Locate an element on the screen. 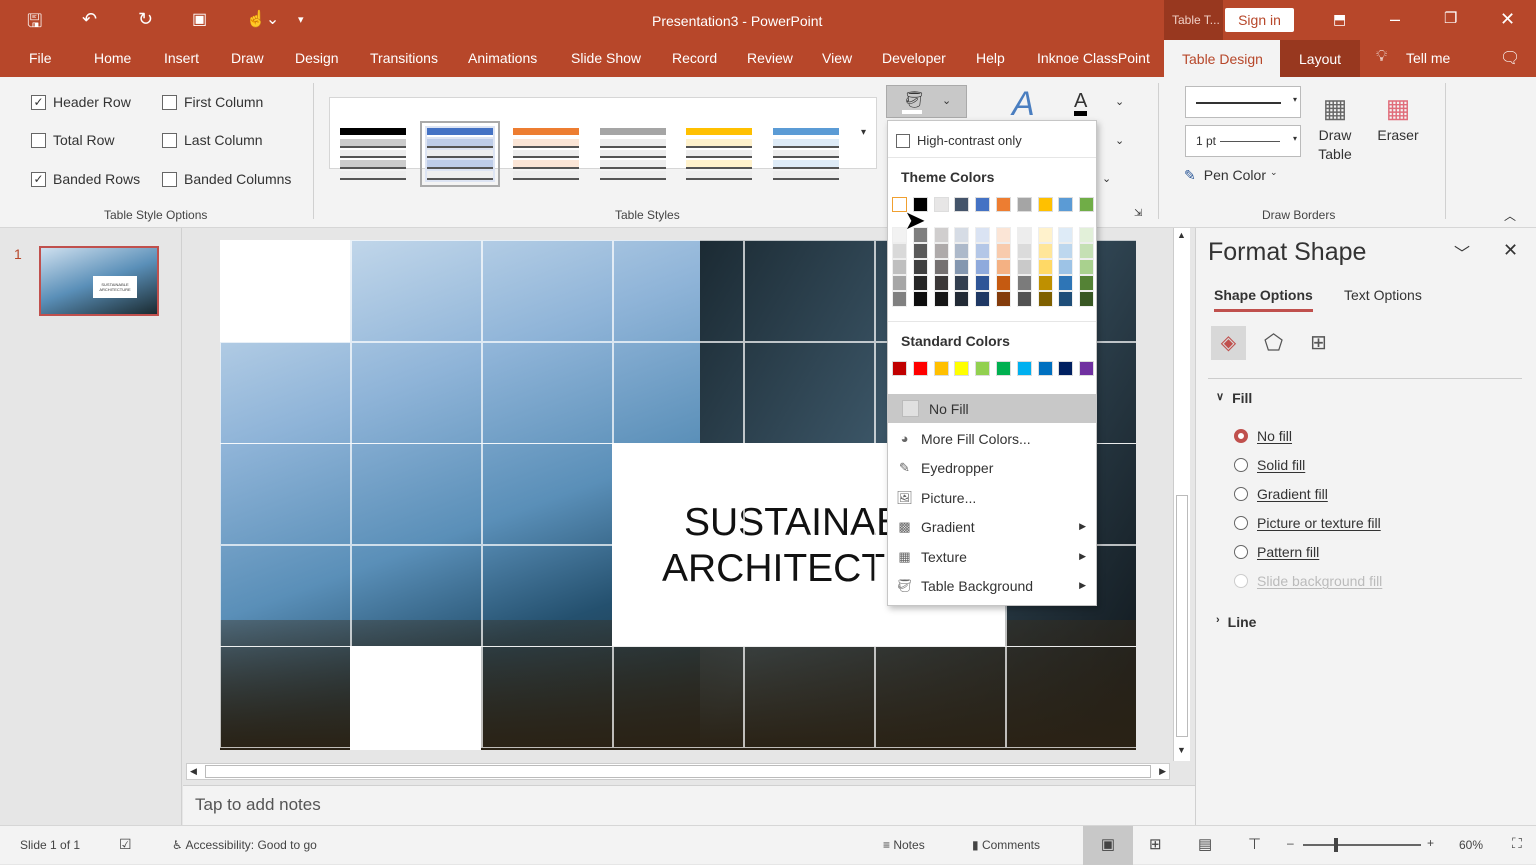  font-color-icon: A is located at coordinates (1081, 103).